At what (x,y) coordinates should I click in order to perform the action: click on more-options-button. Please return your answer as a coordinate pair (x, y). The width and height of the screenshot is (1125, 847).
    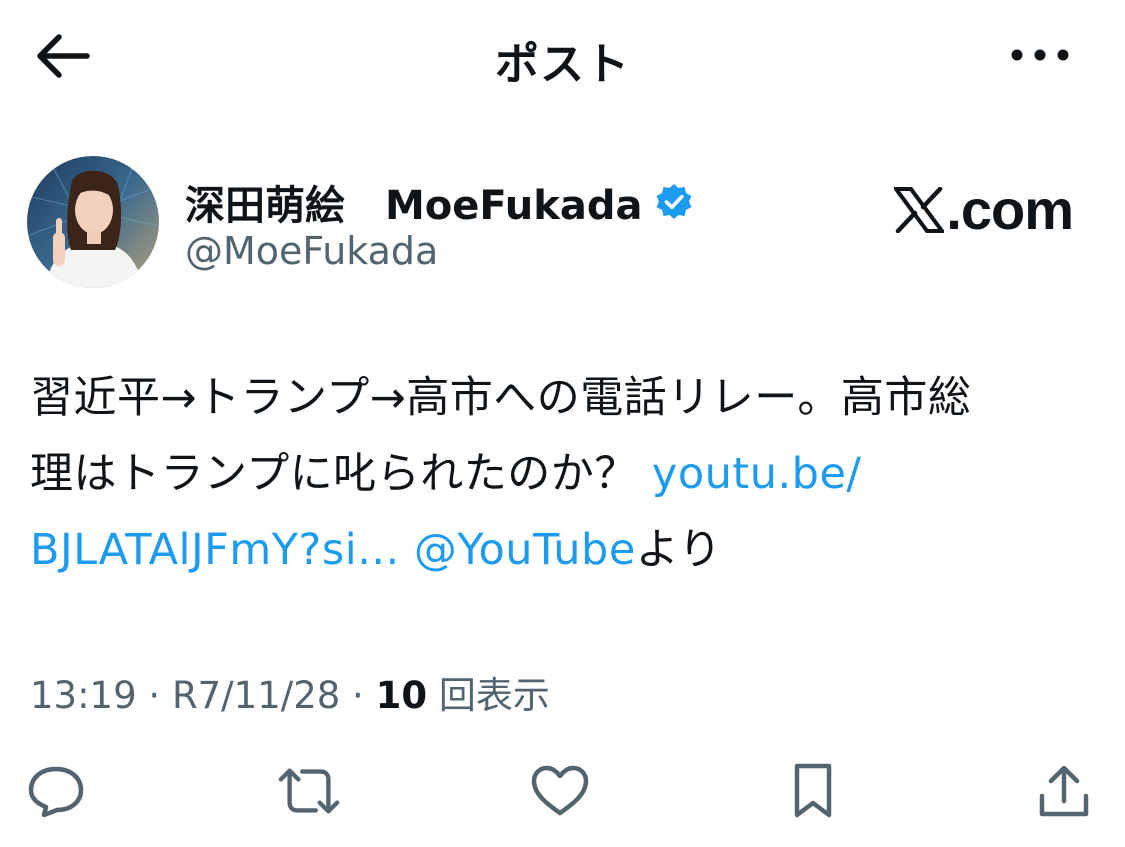
    Looking at the image, I should click on (1040, 55).